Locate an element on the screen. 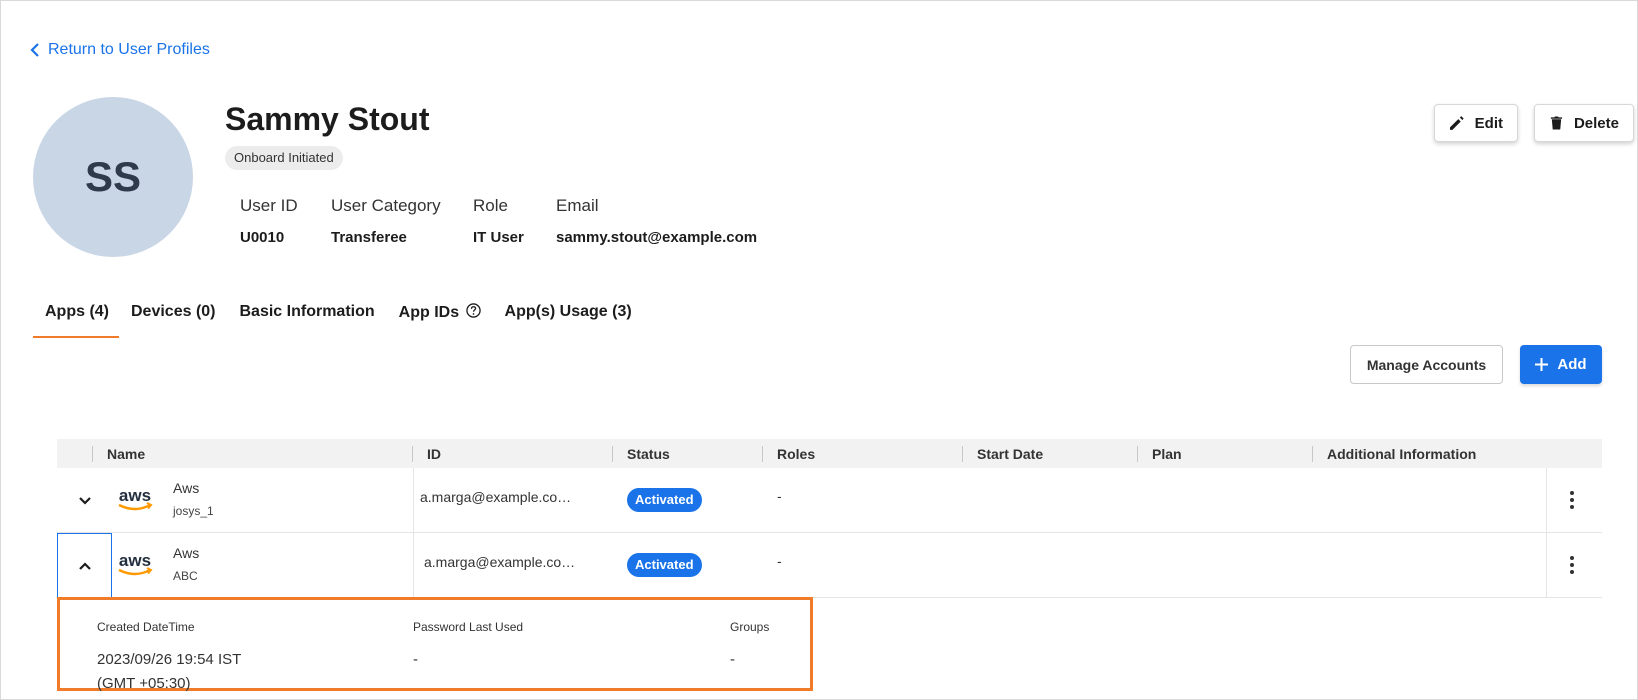 The image size is (1638, 700). chevron-up-icon is located at coordinates (84, 565).